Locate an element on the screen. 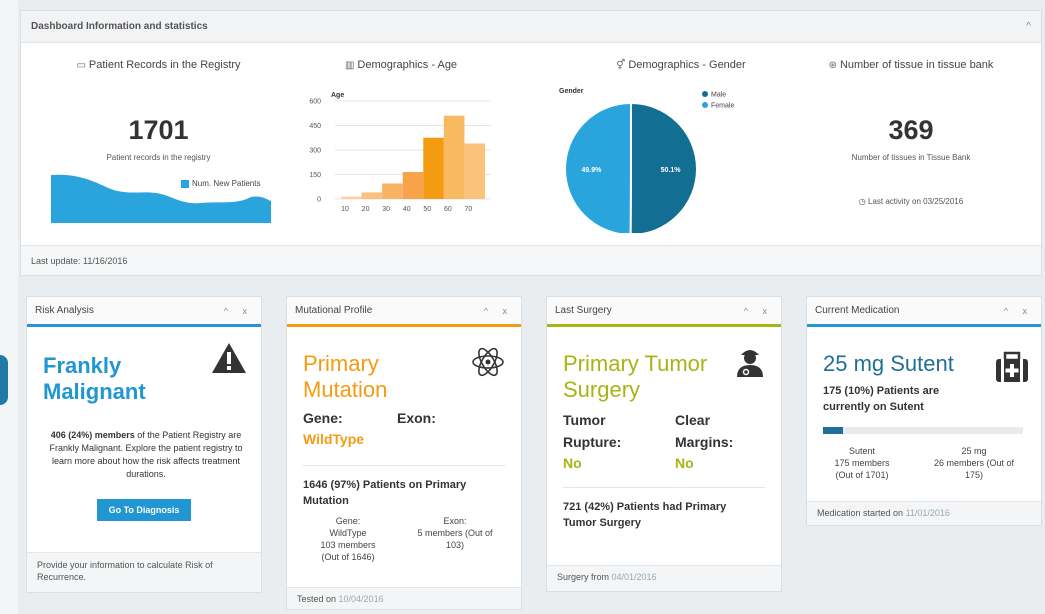 This screenshot has height=614, width=1045. gender-legend-label: Female is located at coordinates (722, 106).